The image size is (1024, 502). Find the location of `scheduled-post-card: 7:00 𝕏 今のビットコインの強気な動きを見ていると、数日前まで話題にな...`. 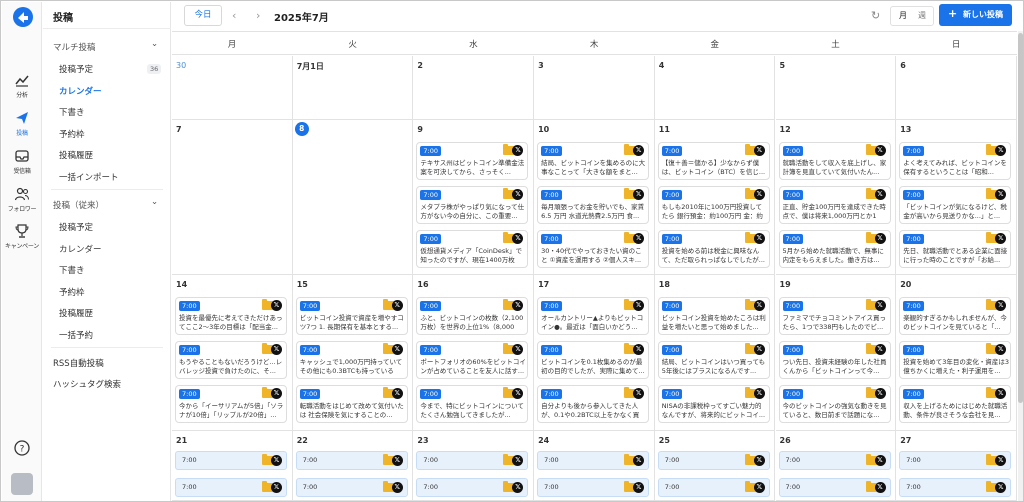

scheduled-post-card: 7:00 𝕏 今のビットコインの強気な動きを見ていると、数日前まで話題にな... is located at coordinates (834, 404).